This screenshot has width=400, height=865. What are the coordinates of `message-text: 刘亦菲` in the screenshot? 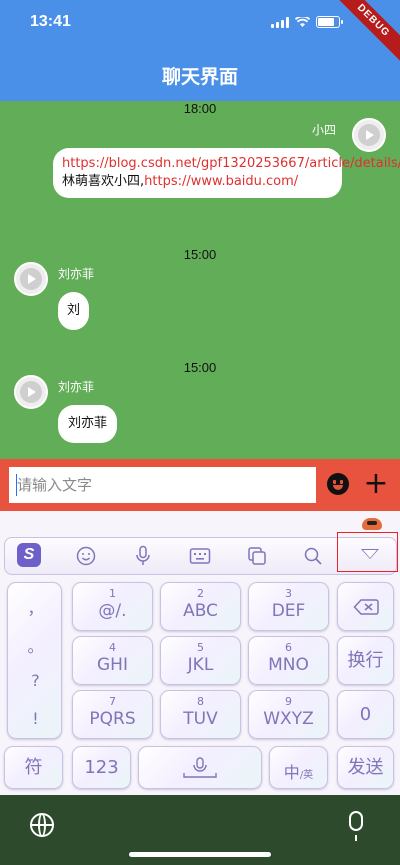 It's located at (88, 423).